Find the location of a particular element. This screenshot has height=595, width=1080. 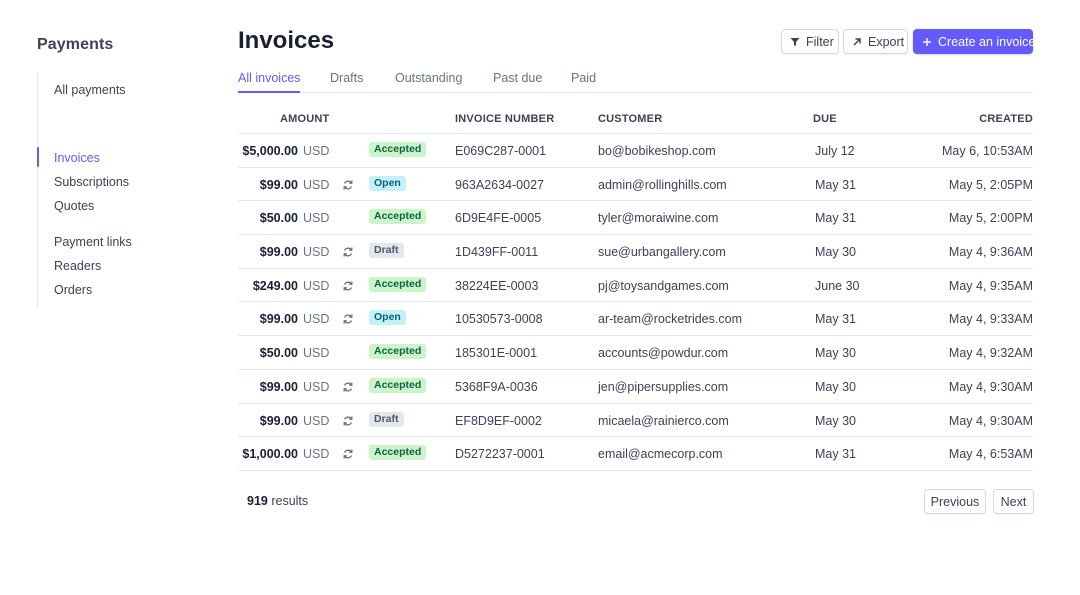

export-button-label: Export is located at coordinates (886, 41).